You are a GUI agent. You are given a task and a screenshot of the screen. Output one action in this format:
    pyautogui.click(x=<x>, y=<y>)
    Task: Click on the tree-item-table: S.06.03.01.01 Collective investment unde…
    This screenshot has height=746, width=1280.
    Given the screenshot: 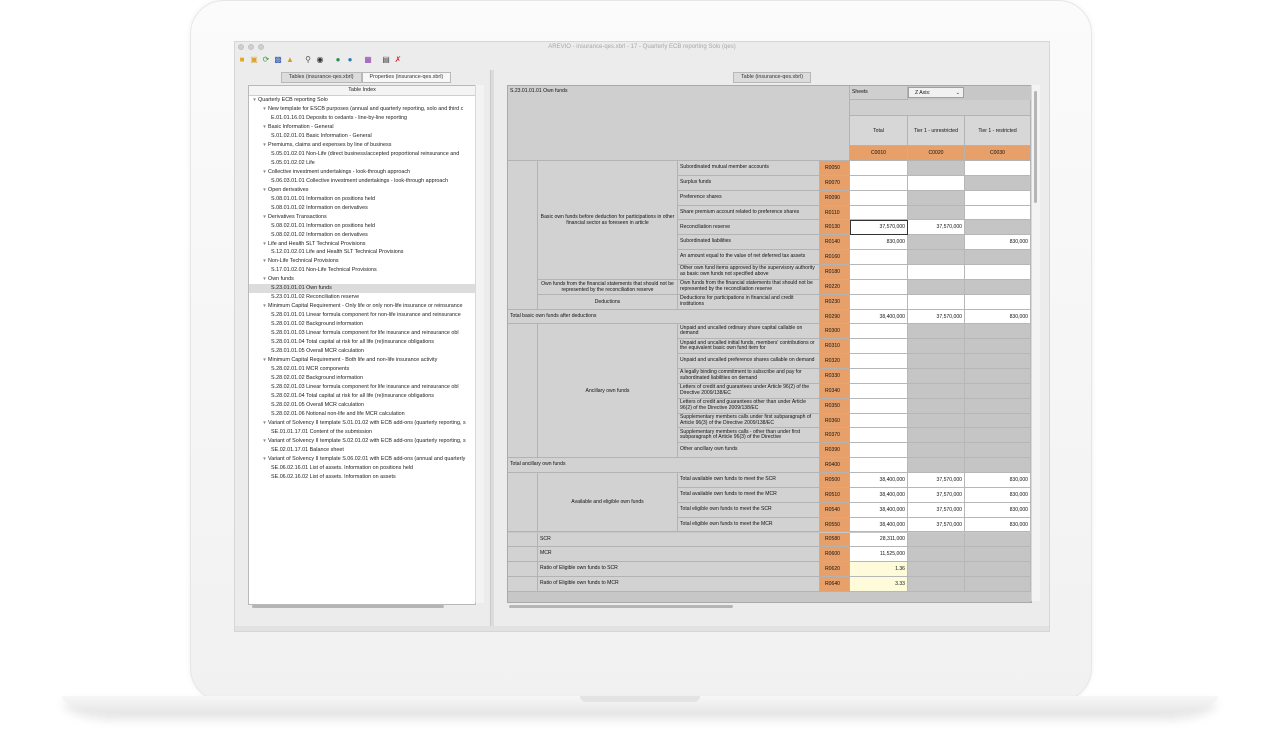 What is the action you would take?
    pyautogui.click(x=362, y=181)
    